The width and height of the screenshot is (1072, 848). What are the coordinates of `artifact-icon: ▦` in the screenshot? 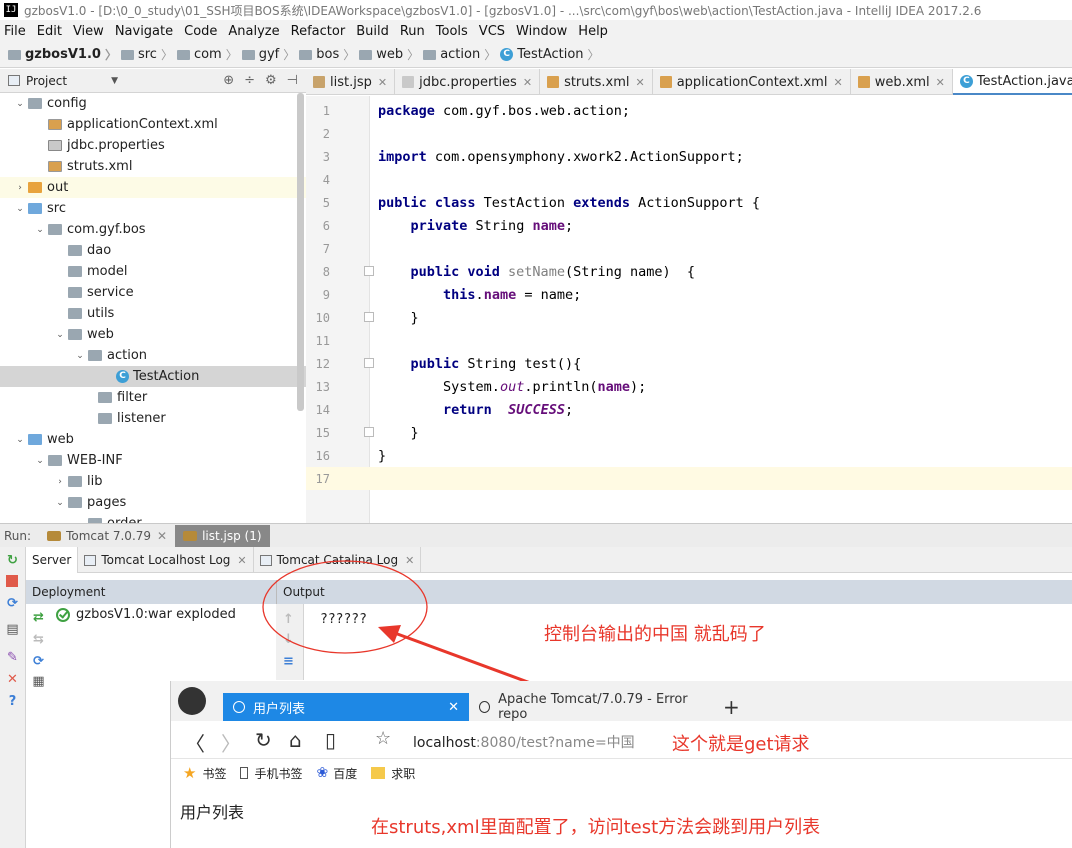 It's located at (38, 681).